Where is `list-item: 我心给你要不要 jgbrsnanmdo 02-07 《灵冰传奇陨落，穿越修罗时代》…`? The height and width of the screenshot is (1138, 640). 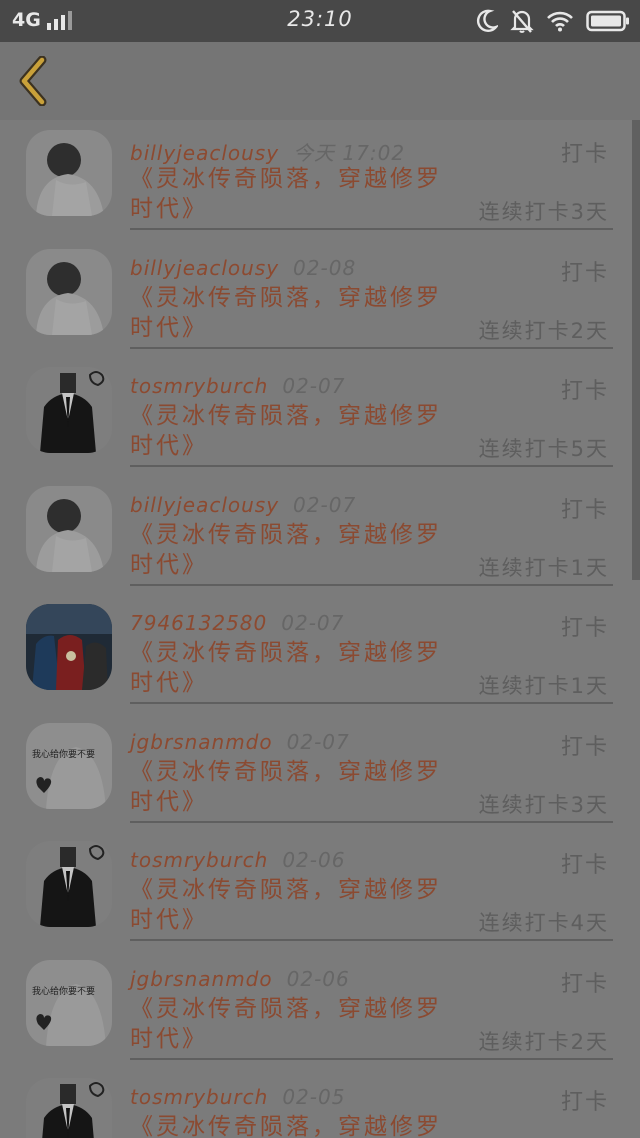 list-item: 我心给你要不要 jgbrsnanmdo 02-07 《灵冰传奇陨落，穿越修罗时代》… is located at coordinates (320, 772).